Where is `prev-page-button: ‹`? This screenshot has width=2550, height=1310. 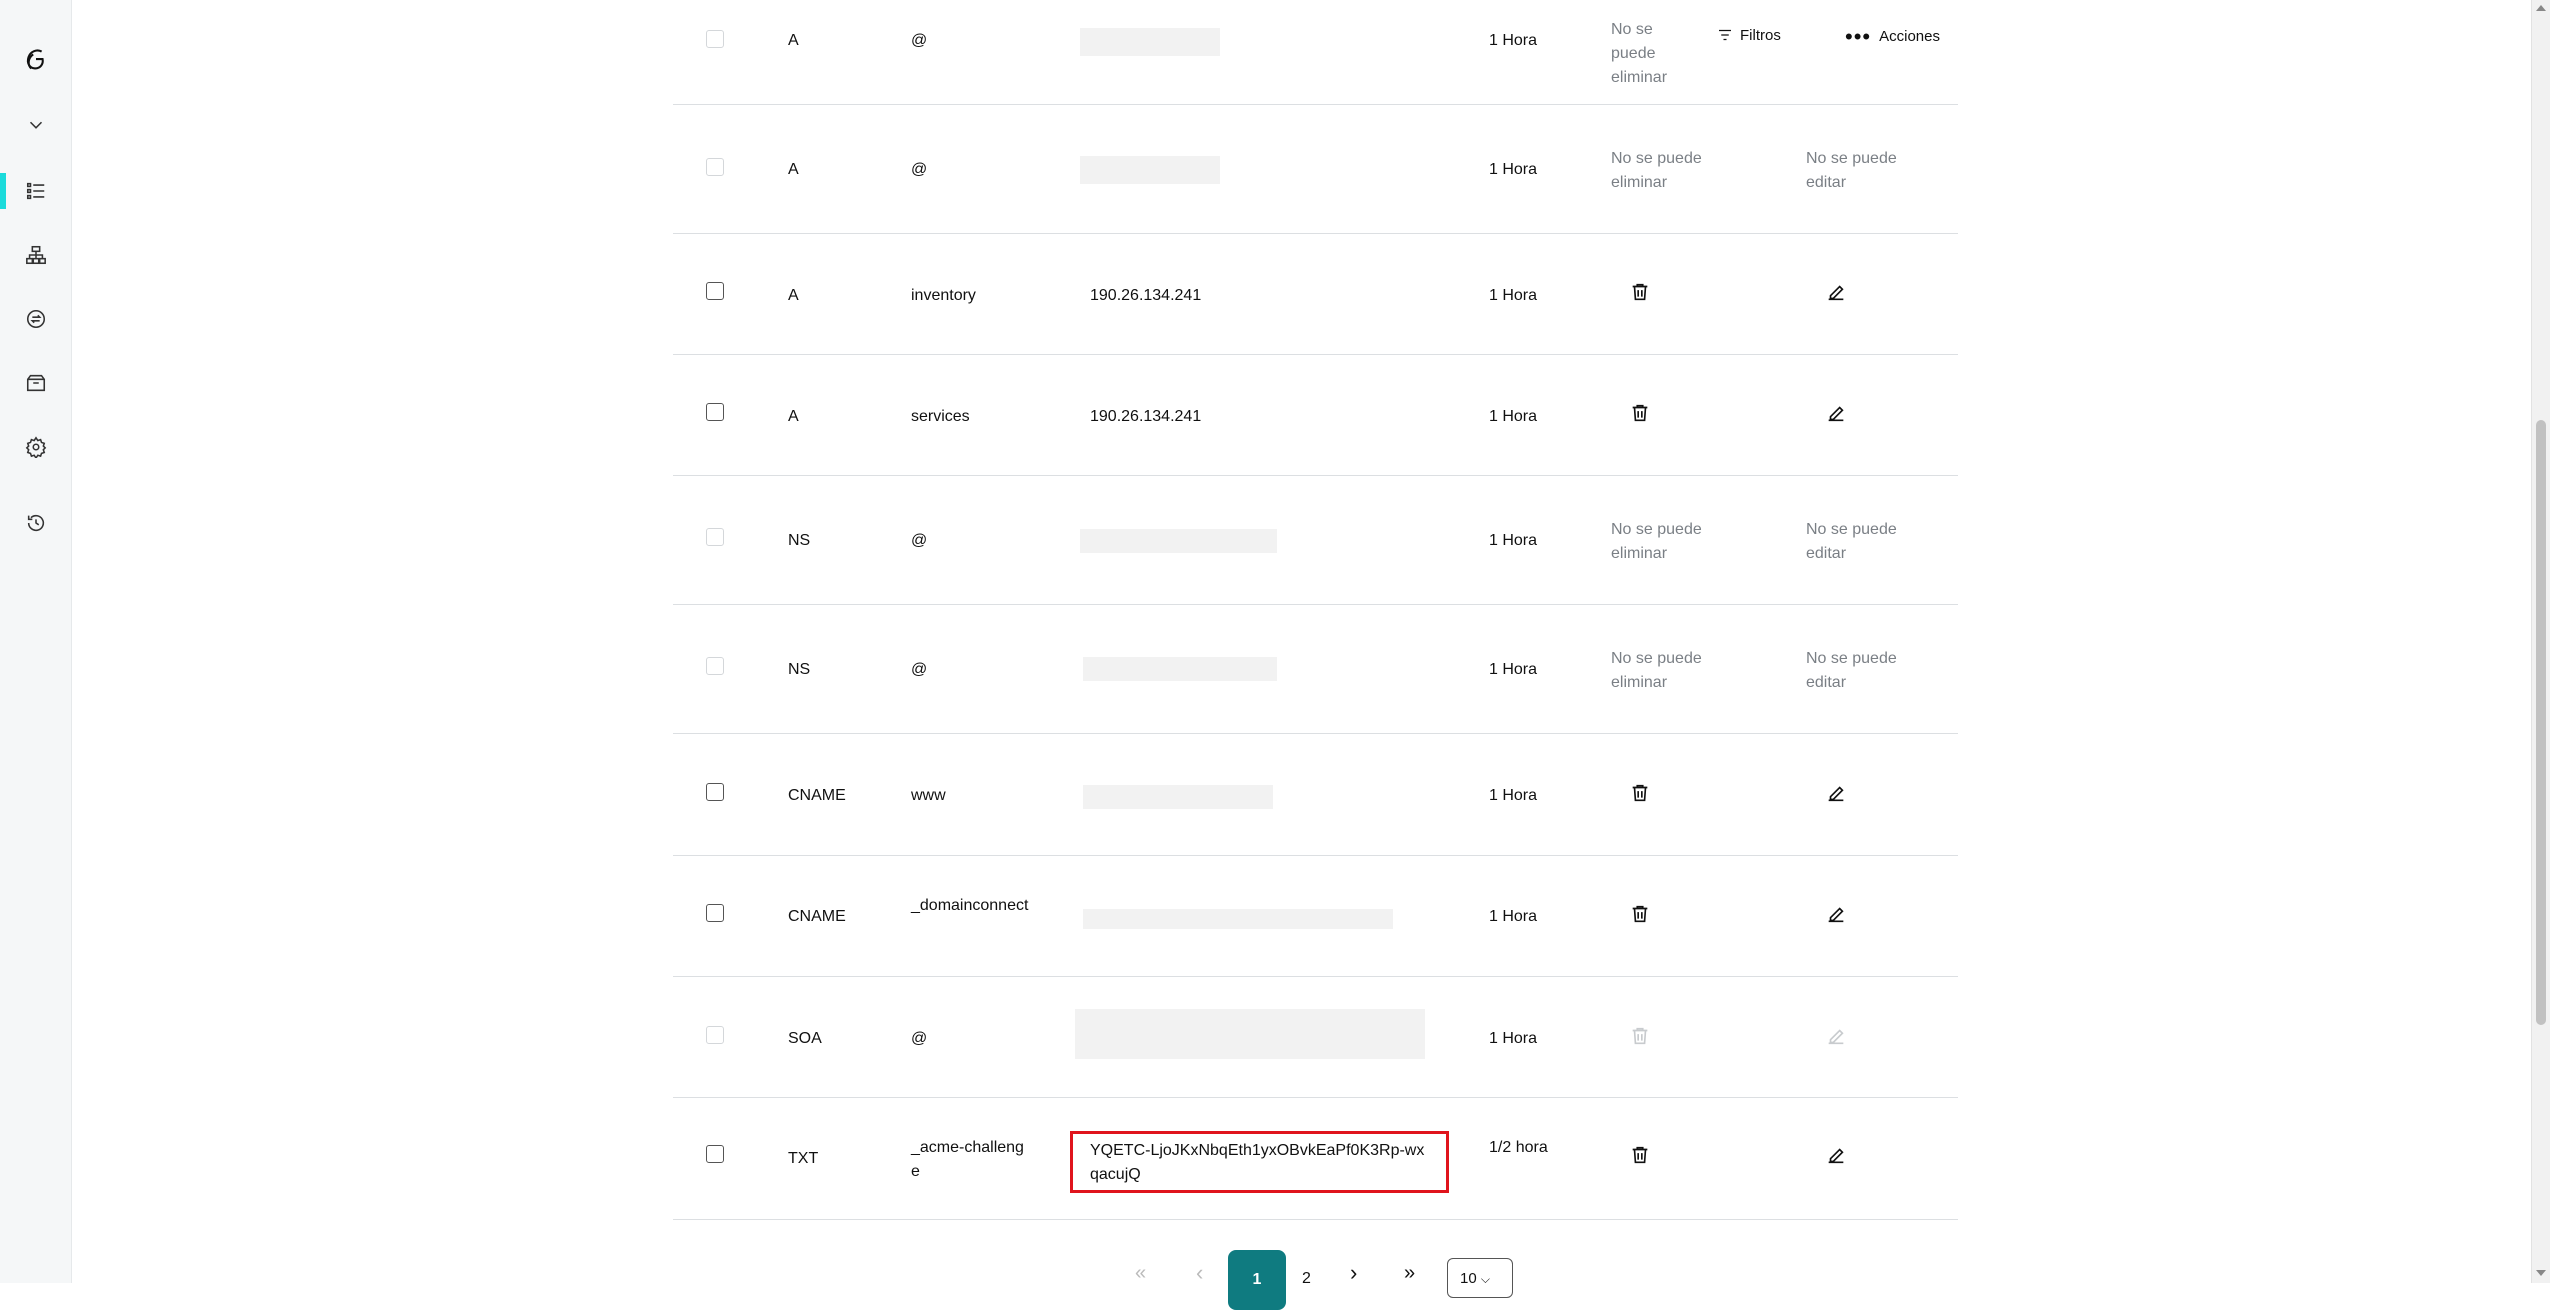
prev-page-button: ‹ is located at coordinates (1199, 1273).